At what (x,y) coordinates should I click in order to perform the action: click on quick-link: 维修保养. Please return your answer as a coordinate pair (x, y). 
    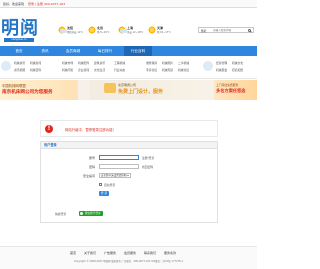
    Looking at the image, I should click on (151, 63).